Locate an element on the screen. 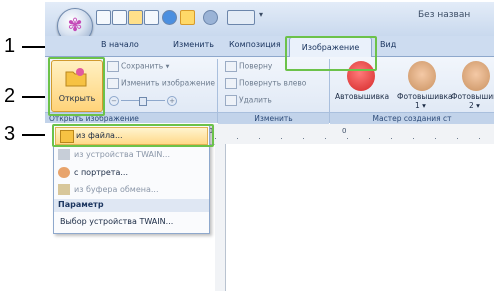  callout-3: 3 is located at coordinates (10, 134).